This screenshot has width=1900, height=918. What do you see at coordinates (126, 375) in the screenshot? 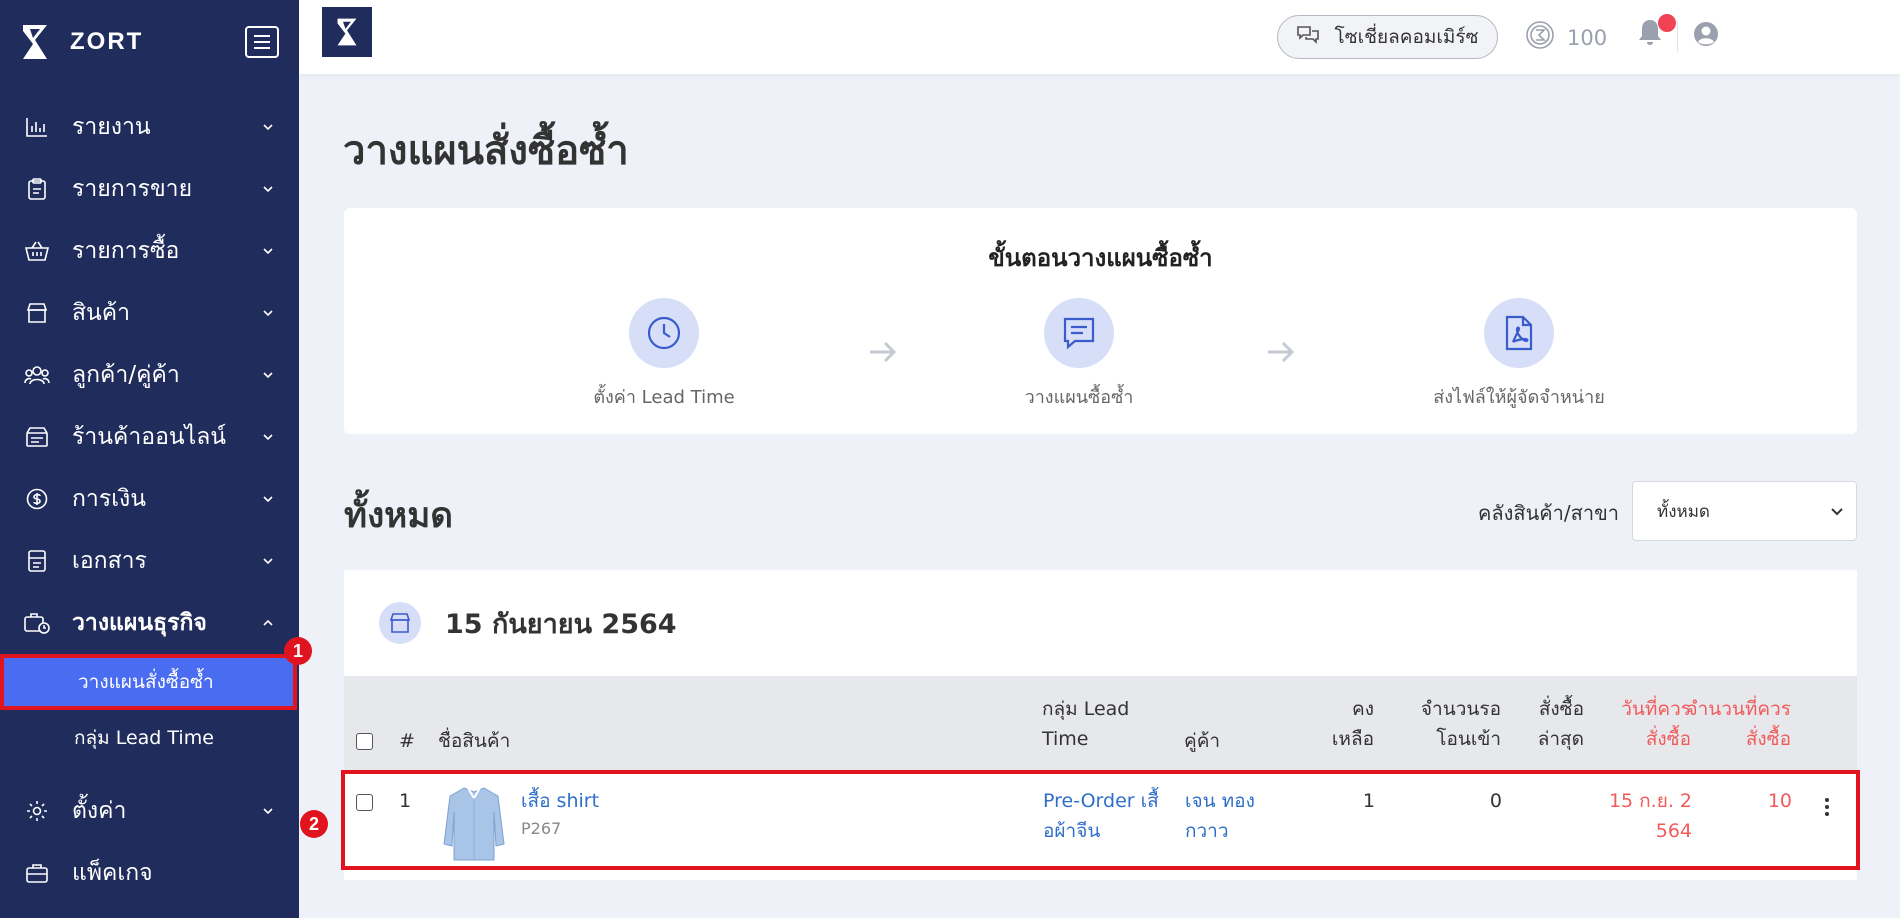
I see `sidebar-item-label: ลูกค้า/คู่ค้า` at bounding box center [126, 375].